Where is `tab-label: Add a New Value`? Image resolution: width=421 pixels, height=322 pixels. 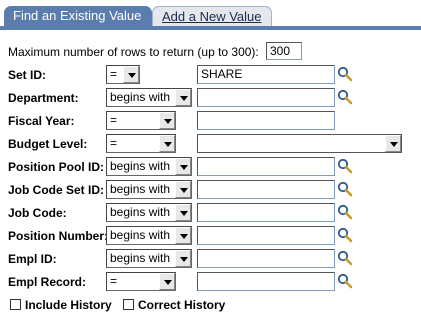
tab-label: Add a New Value is located at coordinates (212, 16).